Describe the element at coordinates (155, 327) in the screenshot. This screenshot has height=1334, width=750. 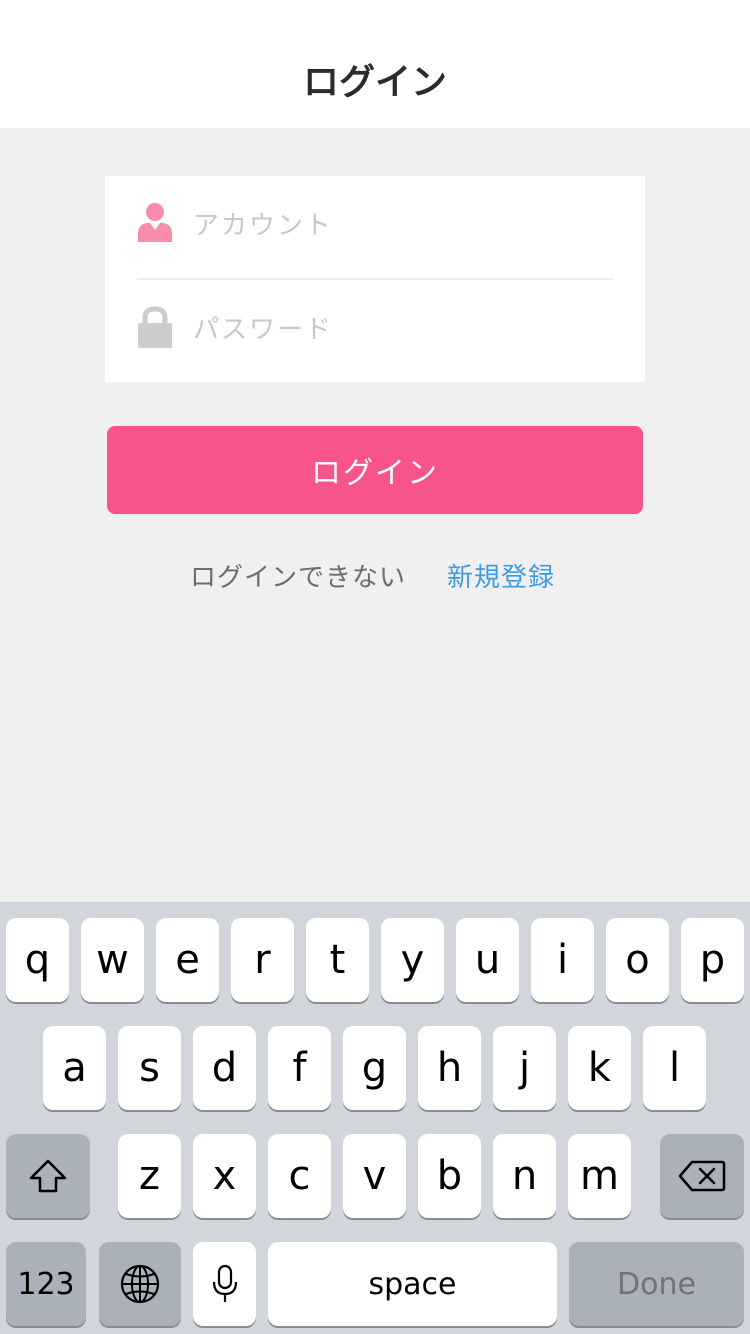
I see `lock-icon` at that location.